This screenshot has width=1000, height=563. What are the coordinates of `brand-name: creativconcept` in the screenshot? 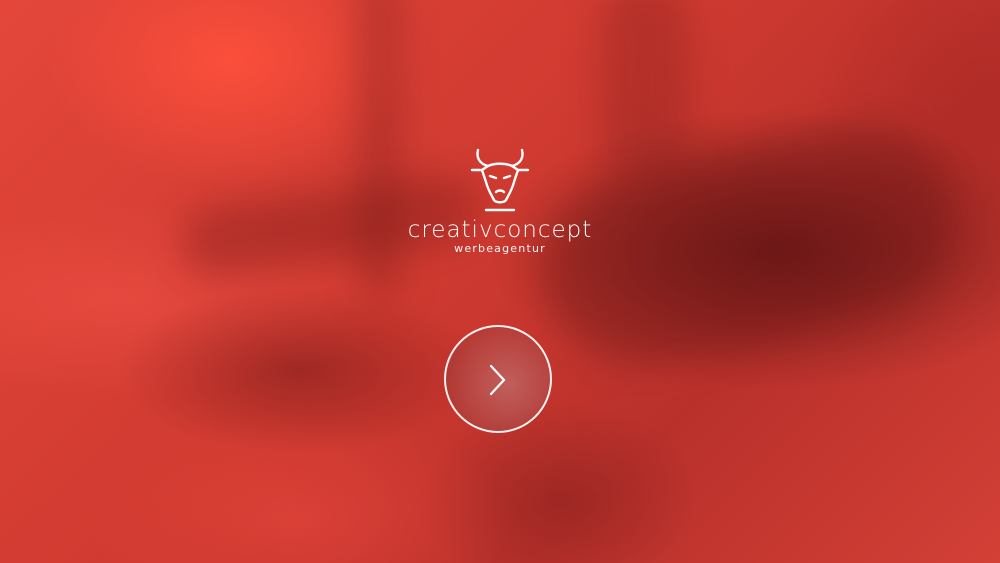 It's located at (500, 230).